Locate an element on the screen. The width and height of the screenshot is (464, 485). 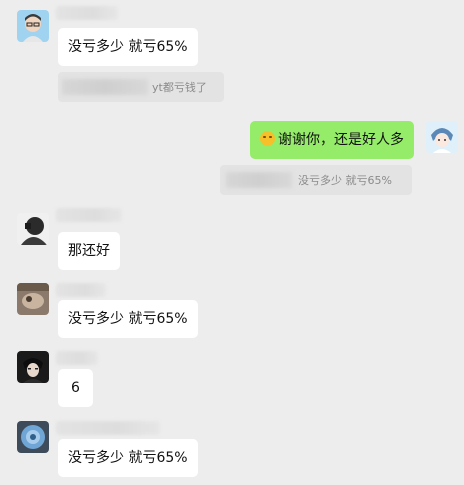
quoted-message: yt都亏钱了 is located at coordinates (141, 87).